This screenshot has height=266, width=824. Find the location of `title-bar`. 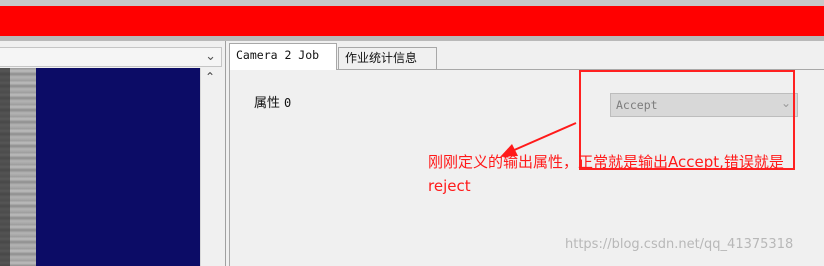

title-bar is located at coordinates (412, 21).